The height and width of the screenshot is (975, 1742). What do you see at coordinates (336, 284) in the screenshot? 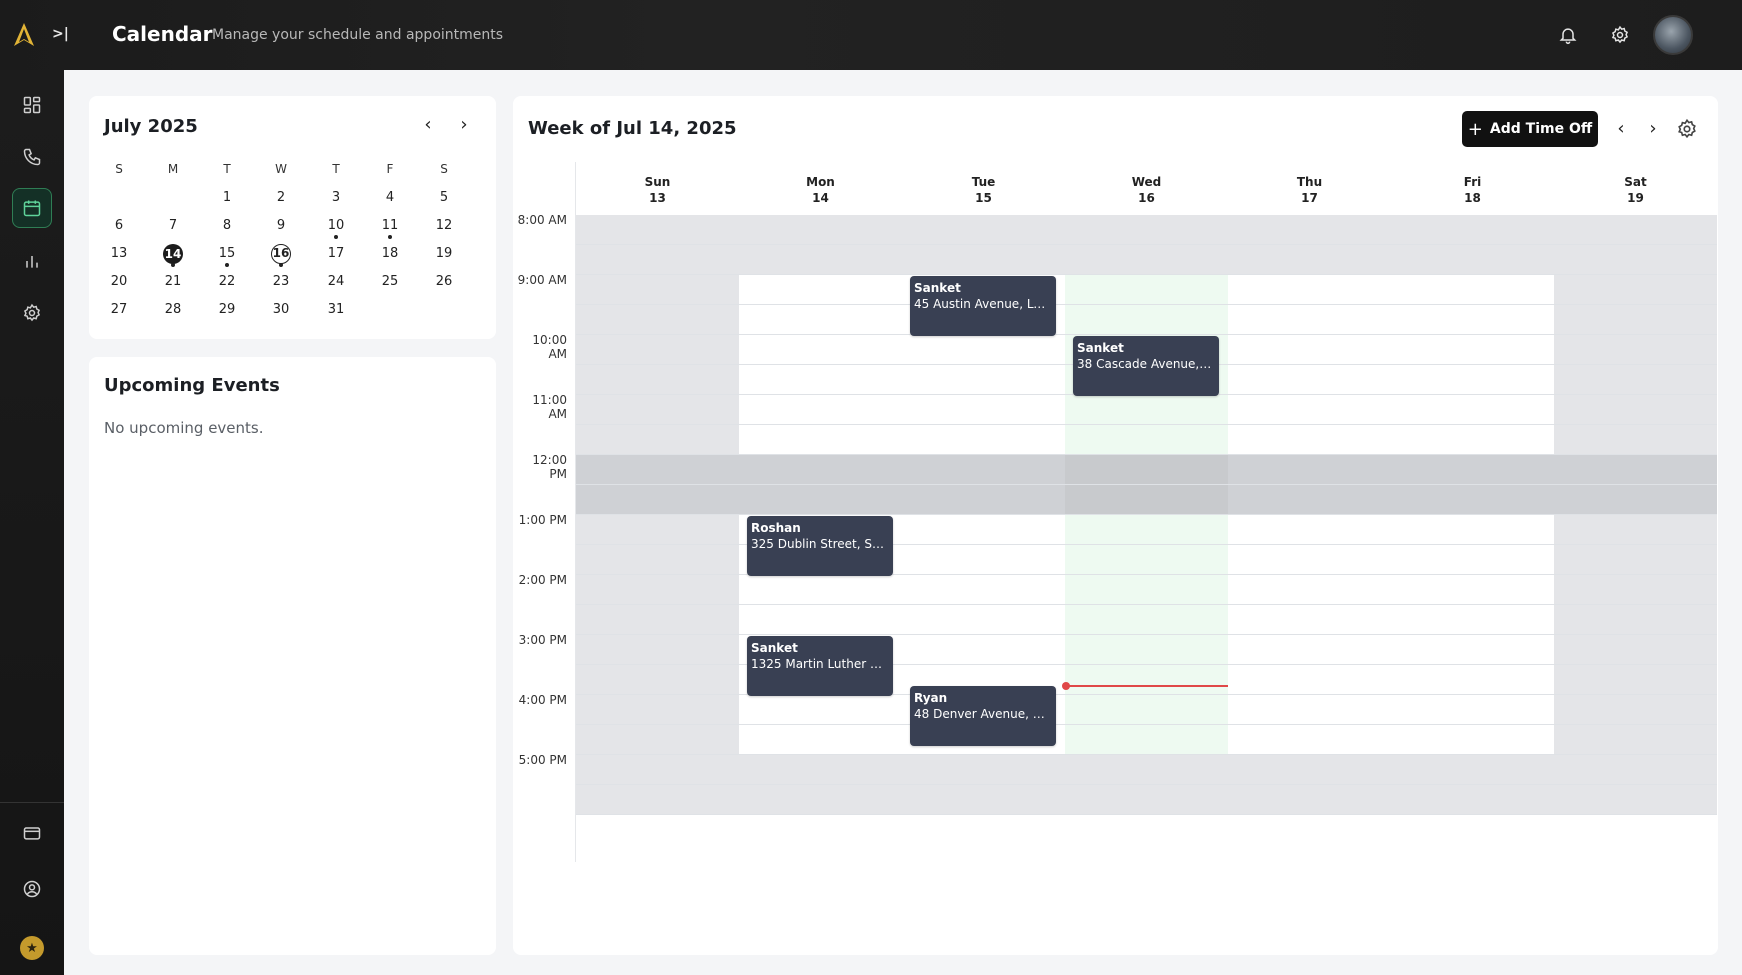
I see `mini-calendar-day: 24` at bounding box center [336, 284].